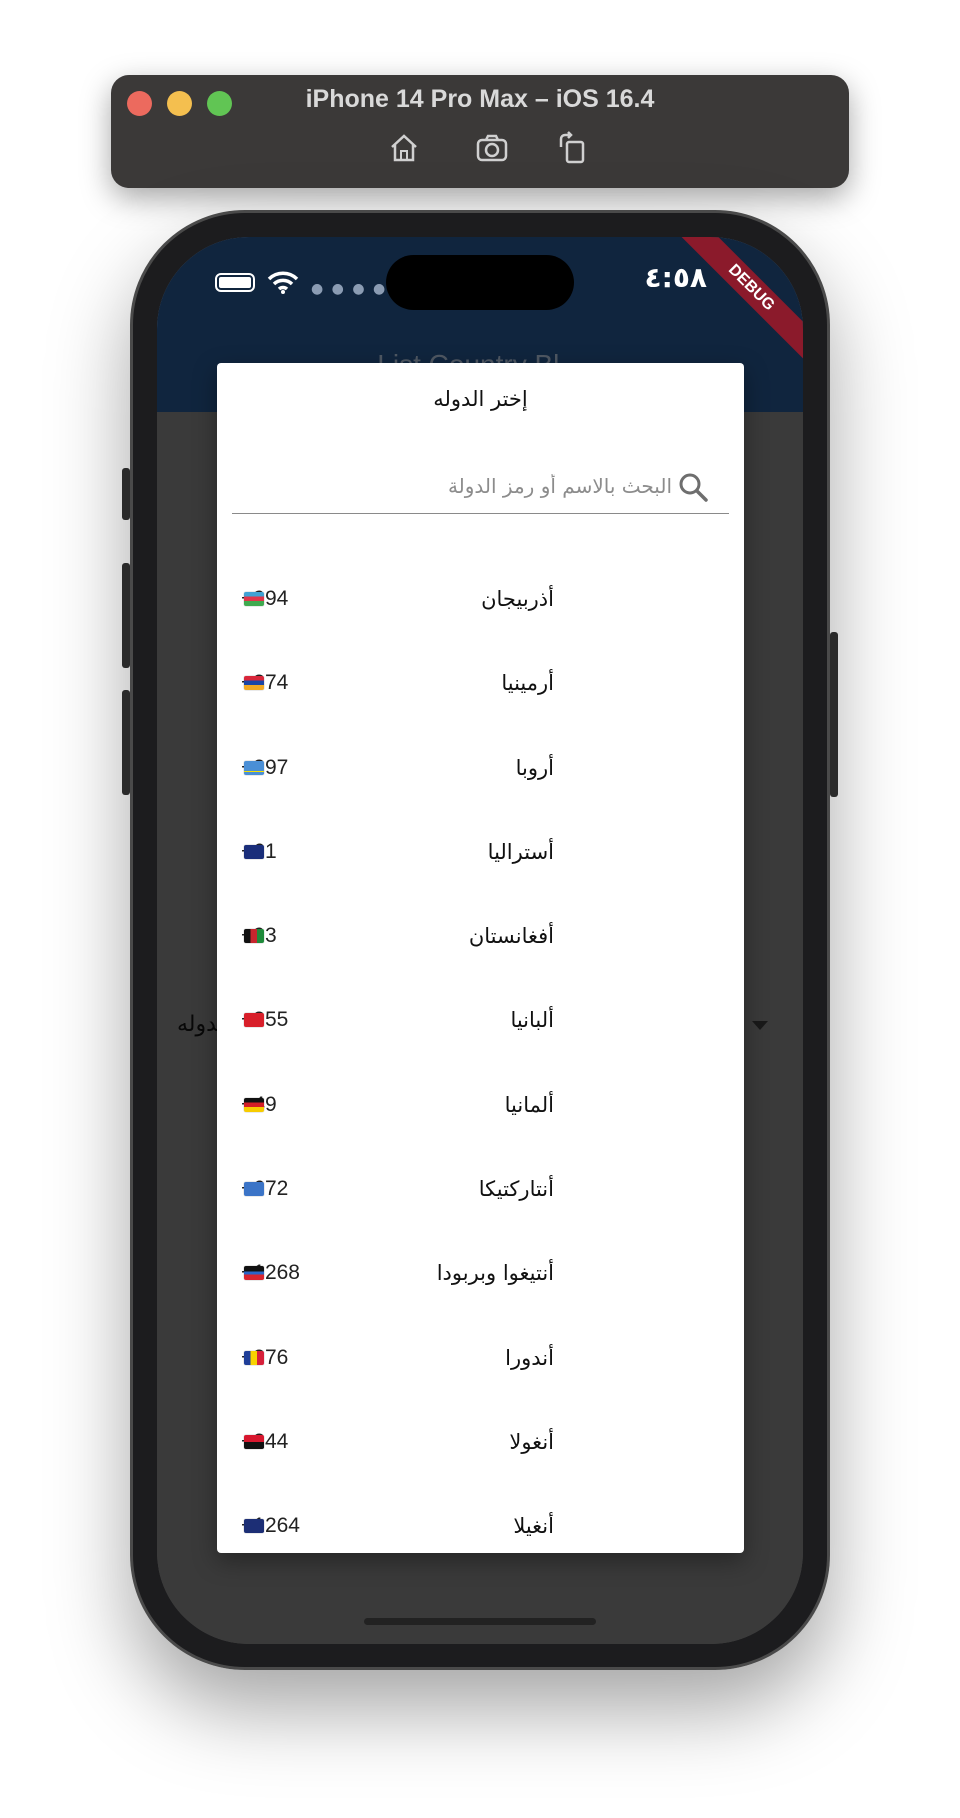  Describe the element at coordinates (480, 99) in the screenshot. I see `simulator-title: iPhone 14 Pro Max – iOS 16.4` at that location.